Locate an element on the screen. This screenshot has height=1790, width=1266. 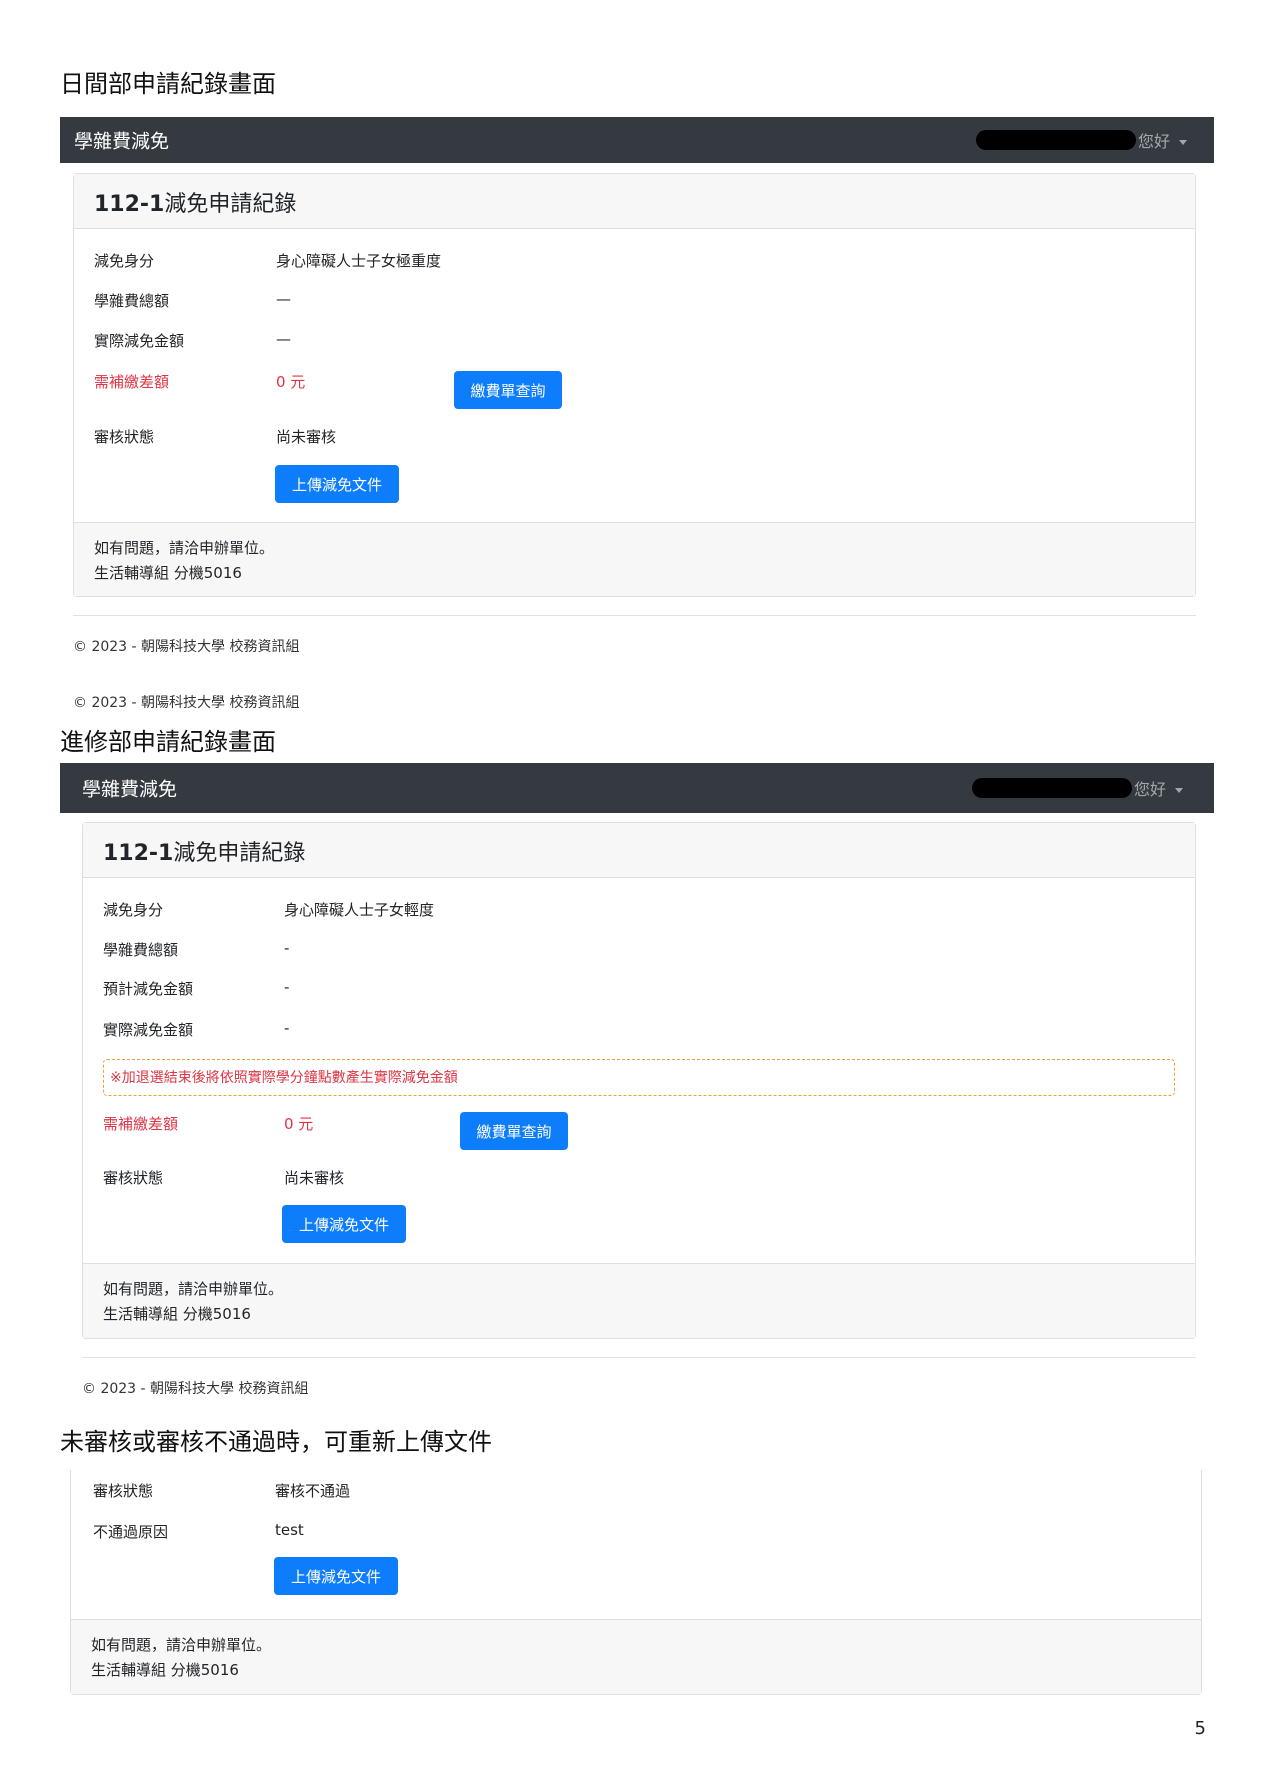
value-rejection-reason: test is located at coordinates (289, 1530).